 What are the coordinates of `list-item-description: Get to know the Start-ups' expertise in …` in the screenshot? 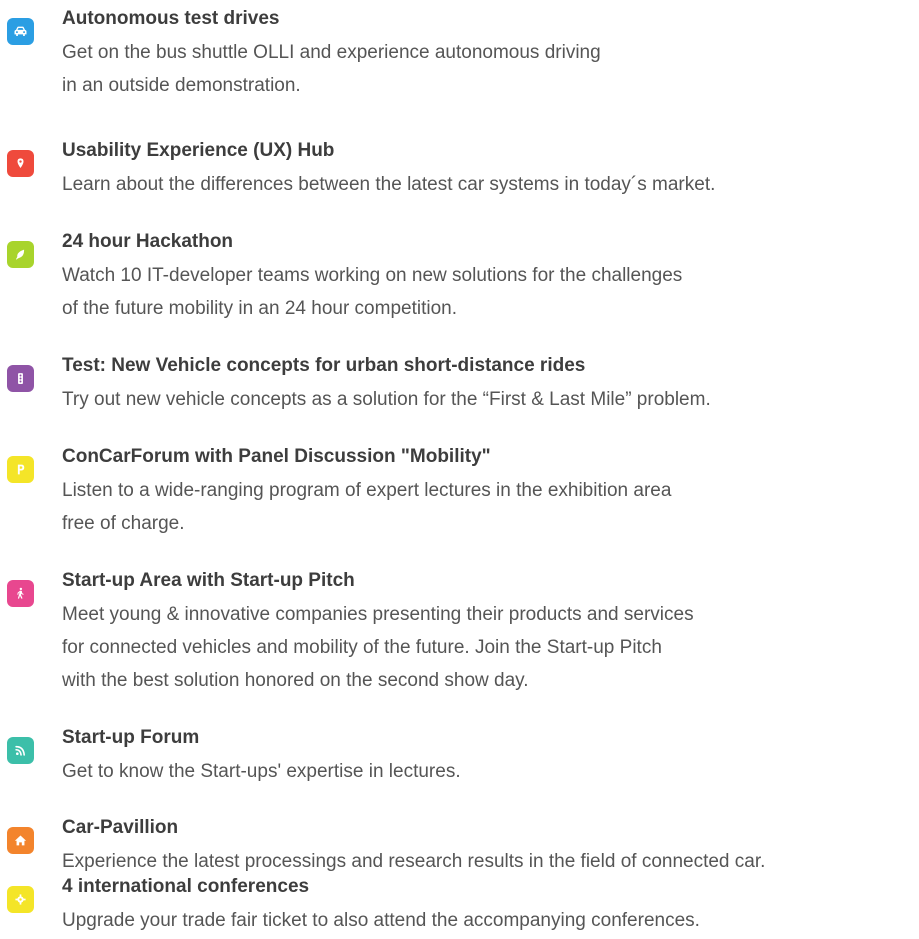 It's located at (490, 771).